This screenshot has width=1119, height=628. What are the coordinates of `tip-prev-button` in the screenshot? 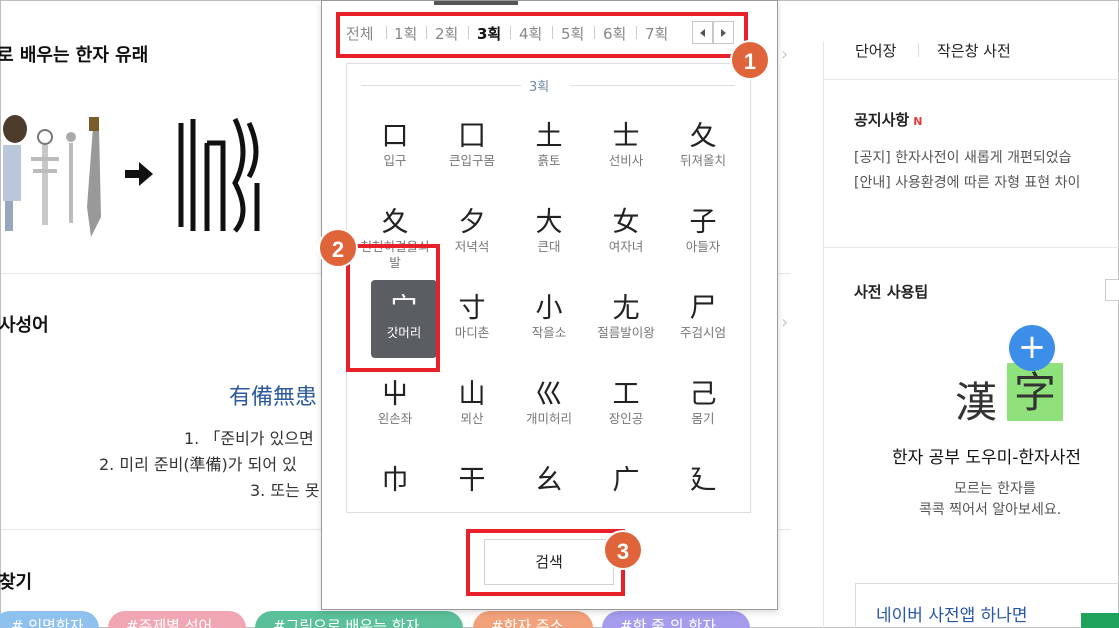 It's located at (1112, 290).